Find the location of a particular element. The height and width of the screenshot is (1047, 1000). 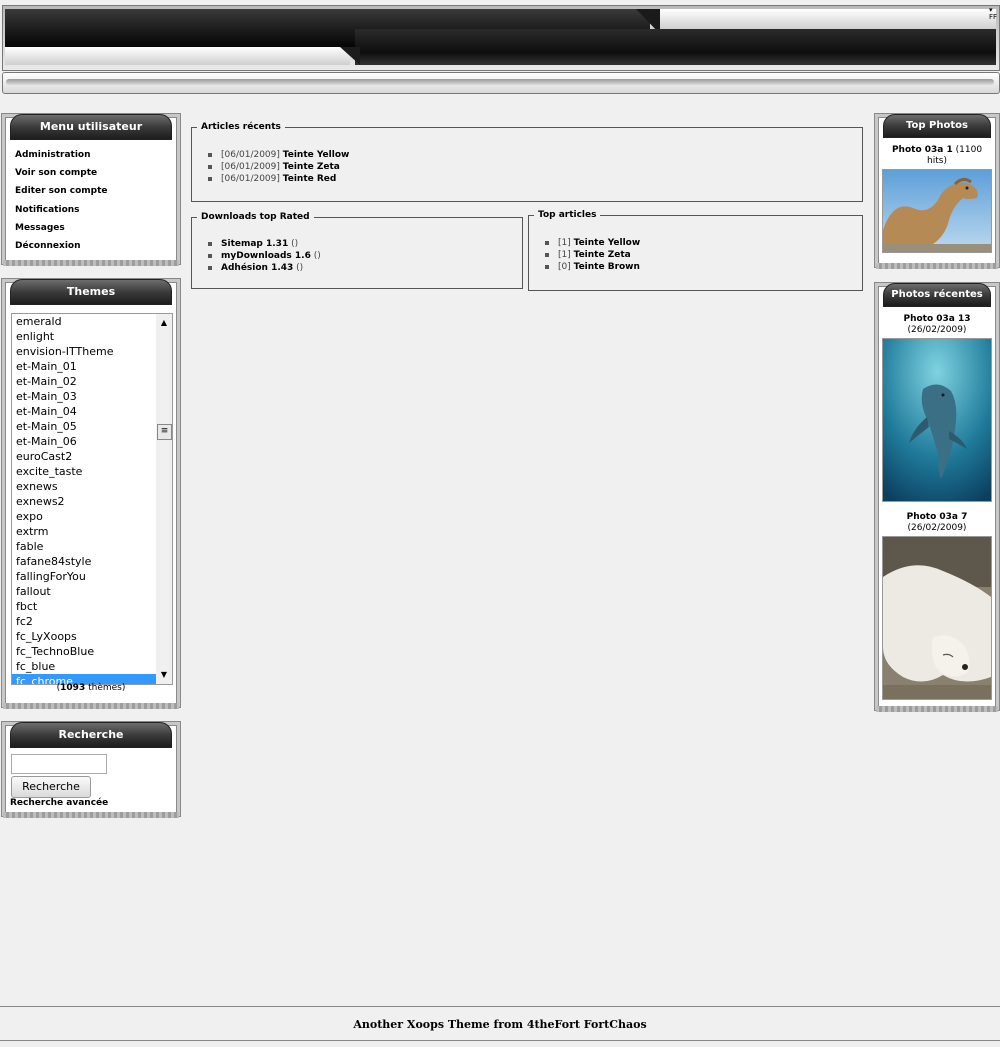

photo-name-link: Photo 03a 13 is located at coordinates (936, 319).